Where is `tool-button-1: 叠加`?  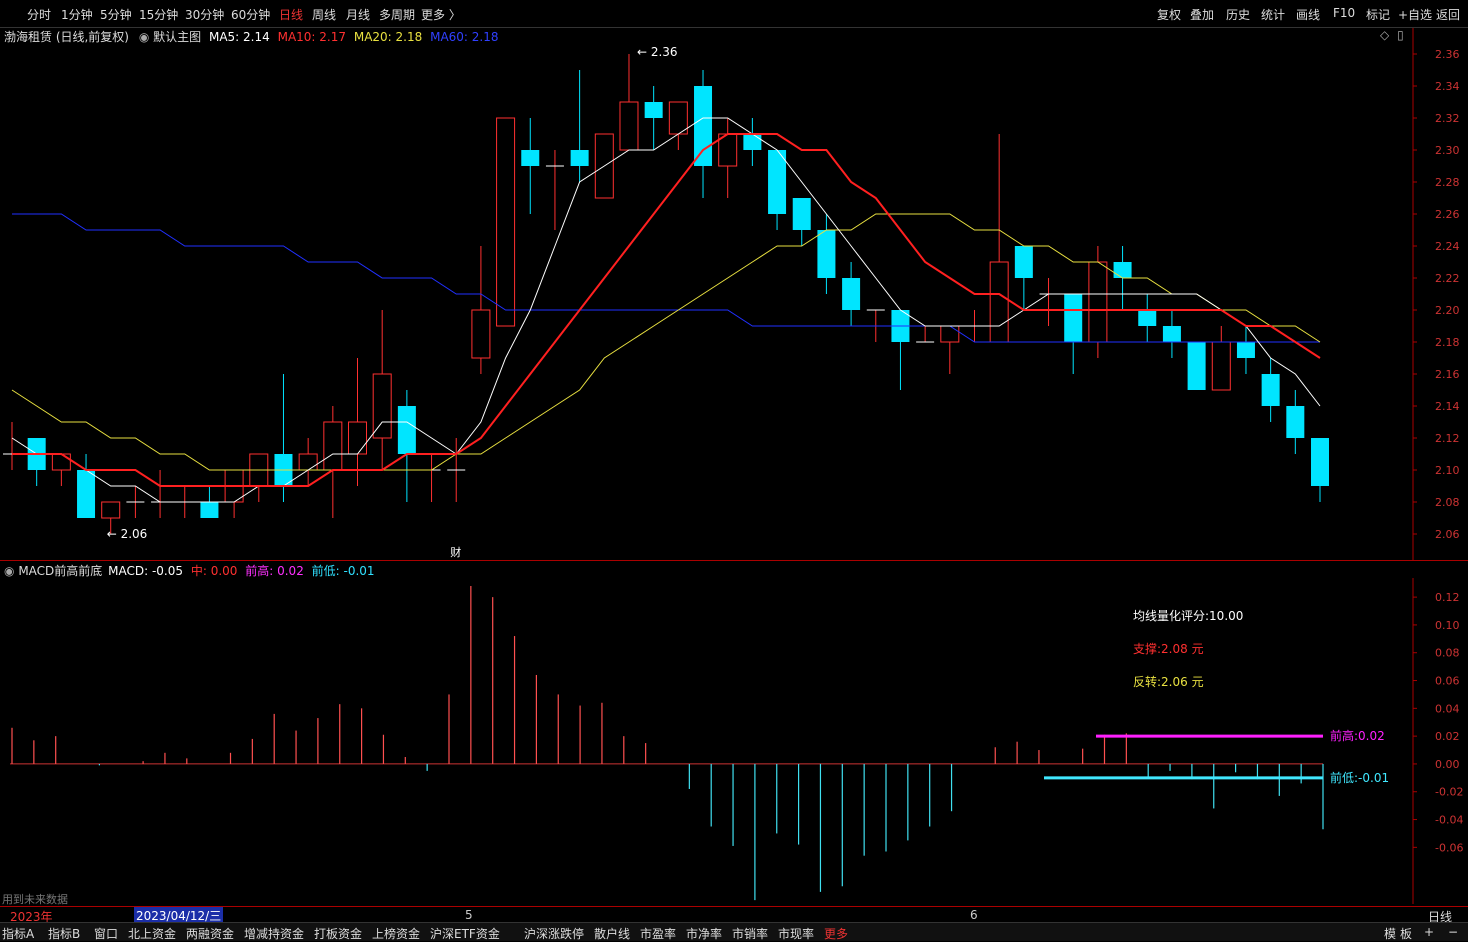 tool-button-1: 叠加 is located at coordinates (1202, 14).